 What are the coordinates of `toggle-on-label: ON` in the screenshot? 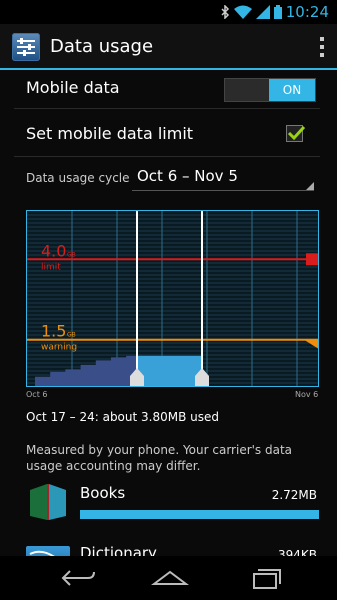 It's located at (292, 90).